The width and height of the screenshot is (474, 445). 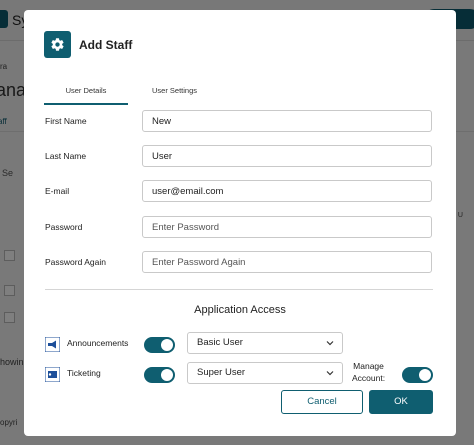 What do you see at coordinates (66, 156) in the screenshot?
I see `last-name-label: Last Name` at bounding box center [66, 156].